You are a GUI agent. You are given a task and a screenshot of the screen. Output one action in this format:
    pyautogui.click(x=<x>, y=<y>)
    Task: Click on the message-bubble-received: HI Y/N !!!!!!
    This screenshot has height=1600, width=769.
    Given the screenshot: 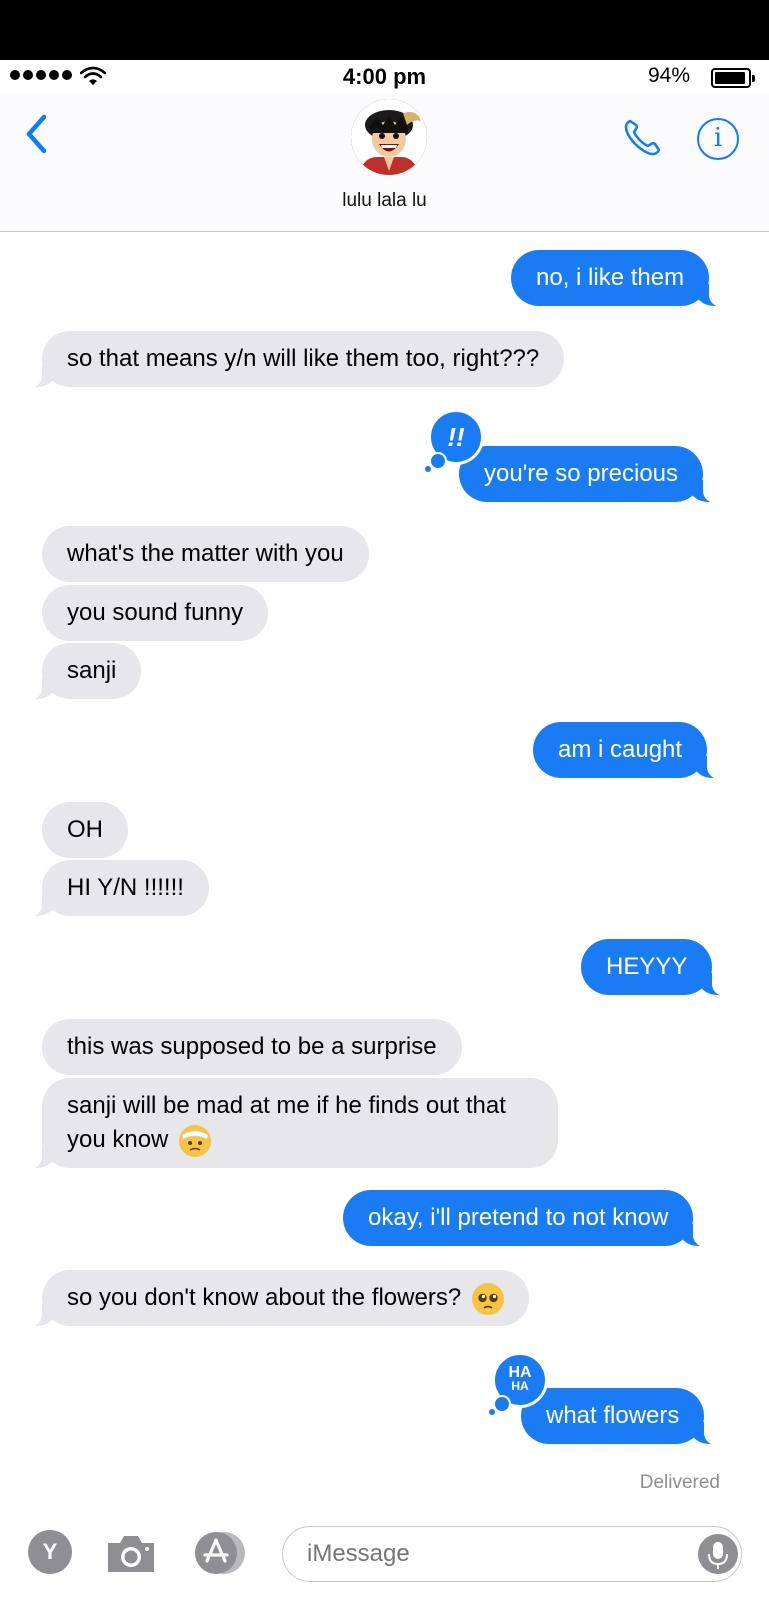 What is the action you would take?
    pyautogui.click(x=114, y=888)
    